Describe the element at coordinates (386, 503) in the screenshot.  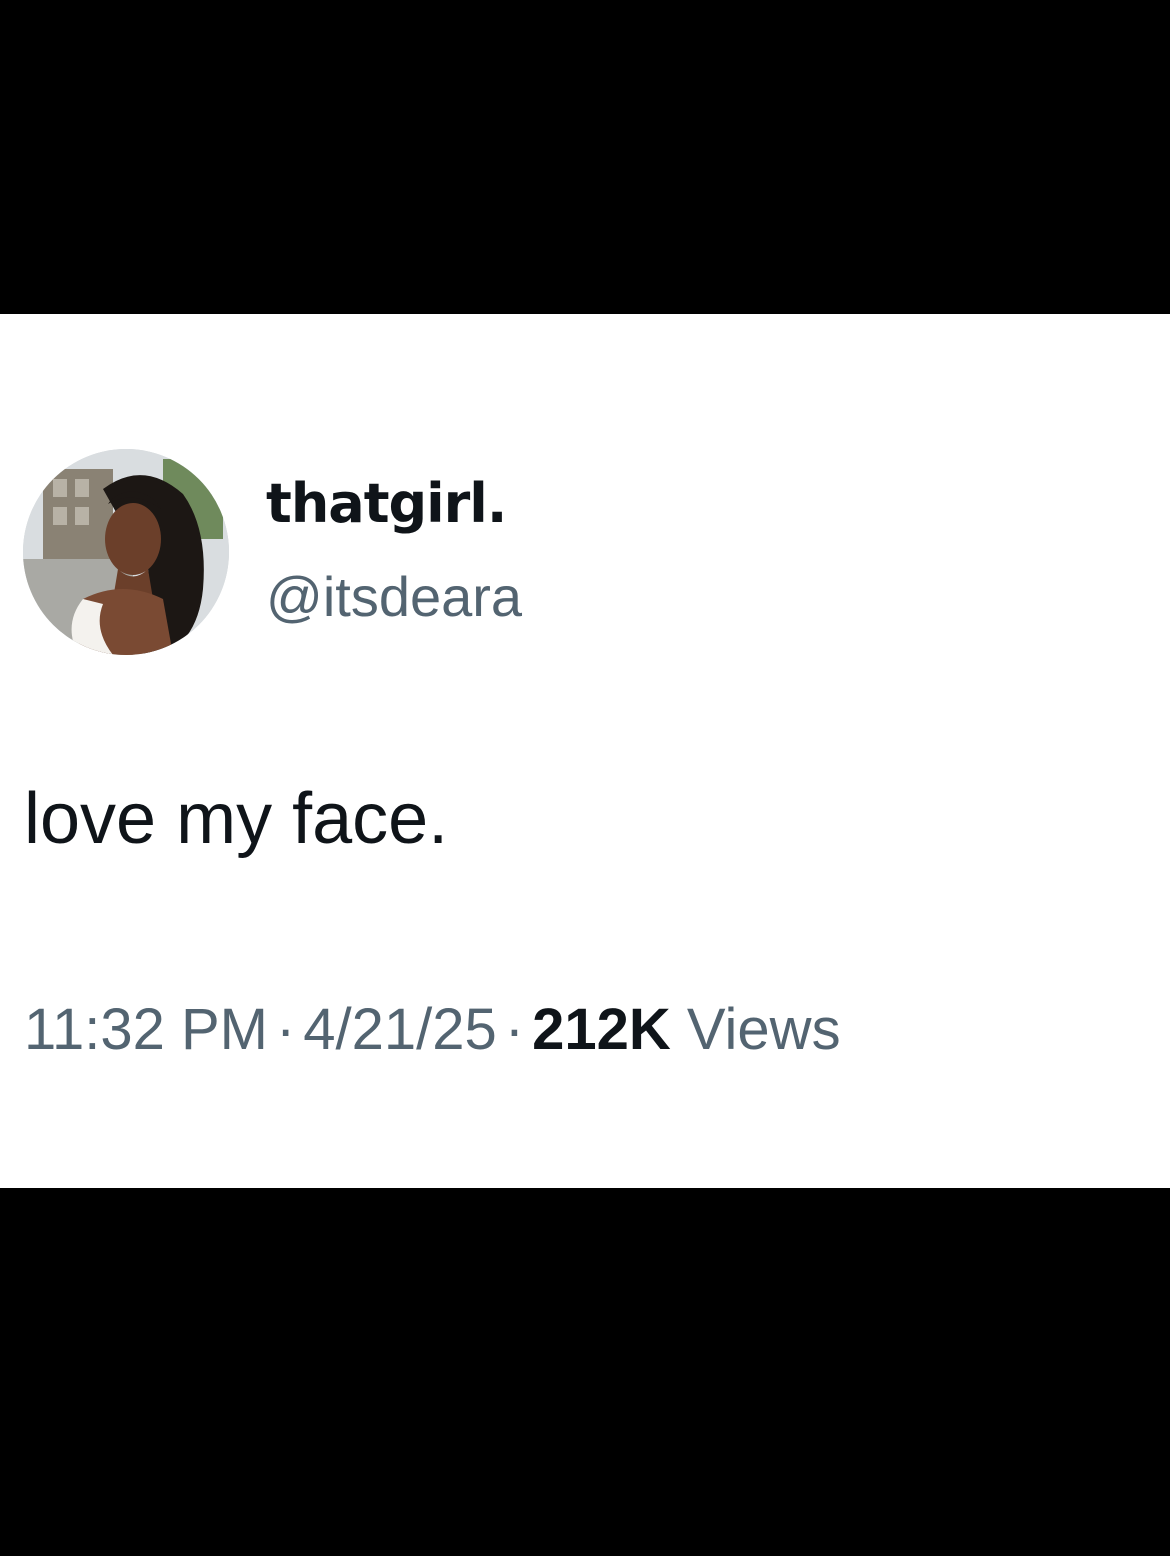
I see `display-name: thatgirl.` at that location.